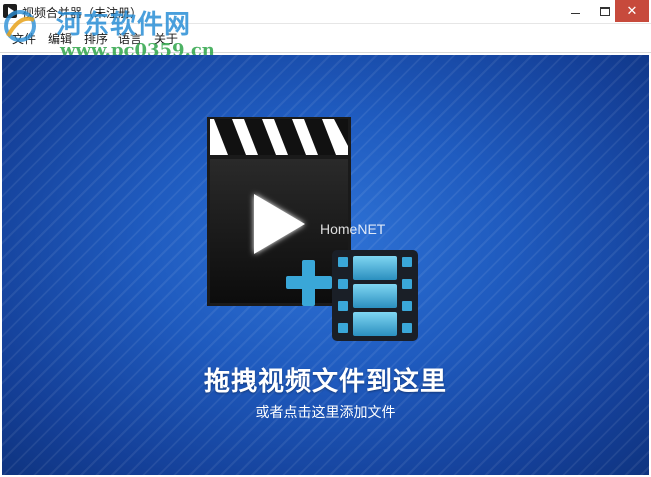  Describe the element at coordinates (60, 38) in the screenshot. I see `menu-edit: 编辑` at that location.